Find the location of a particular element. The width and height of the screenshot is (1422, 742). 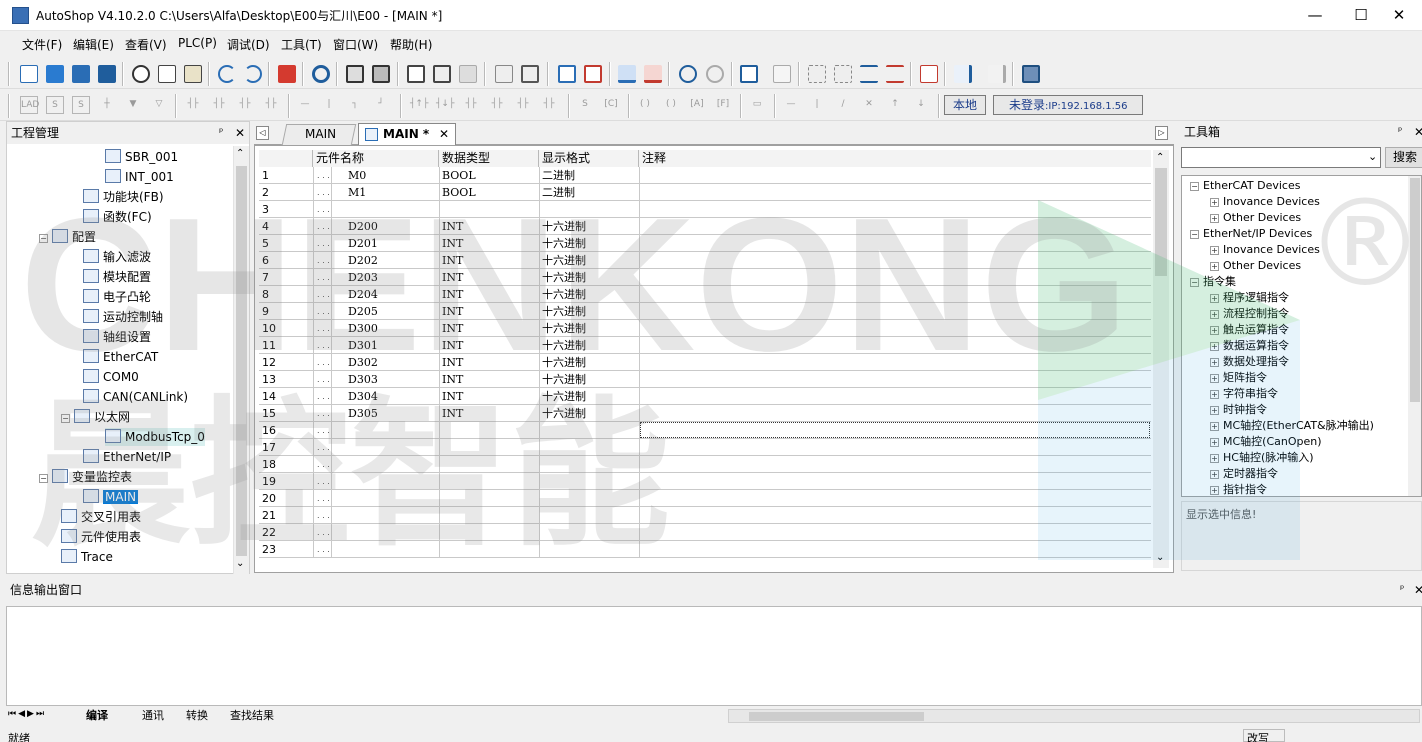

tree-item-com0: COM0 is located at coordinates (111, 377).